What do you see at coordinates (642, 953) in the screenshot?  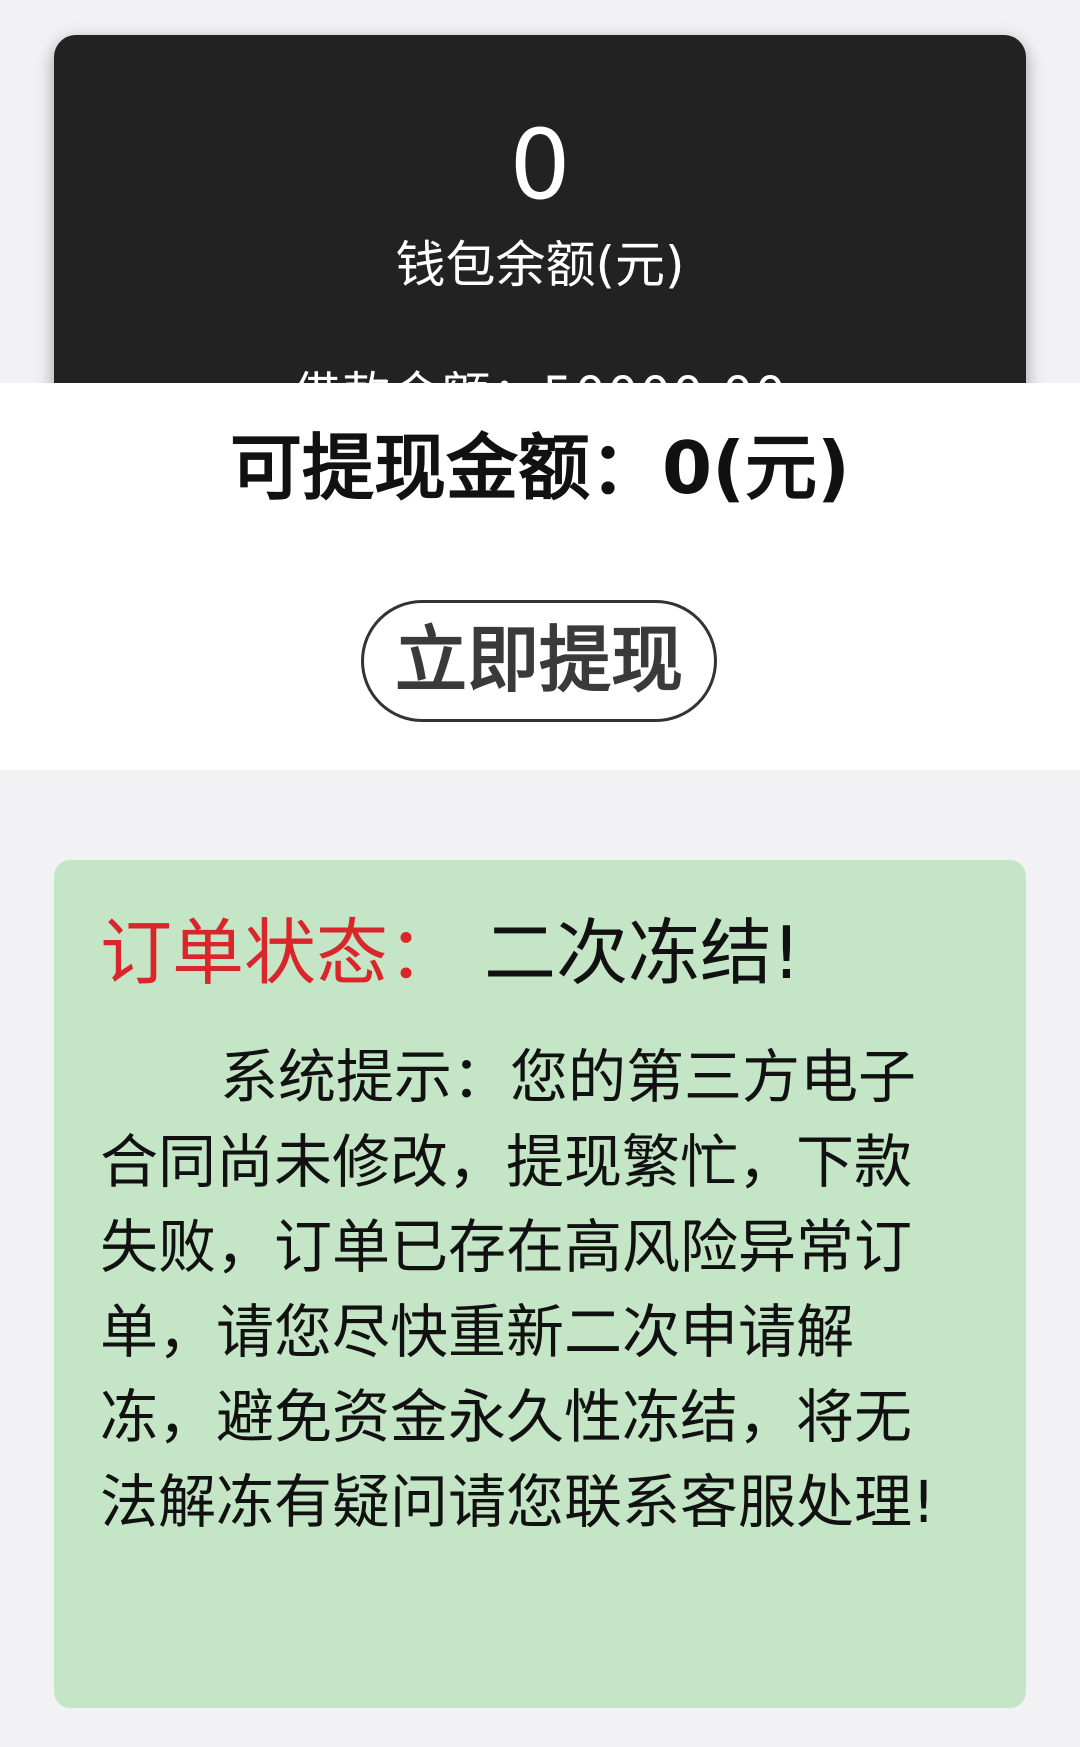 I see `order-status-value: 二次冻结!` at bounding box center [642, 953].